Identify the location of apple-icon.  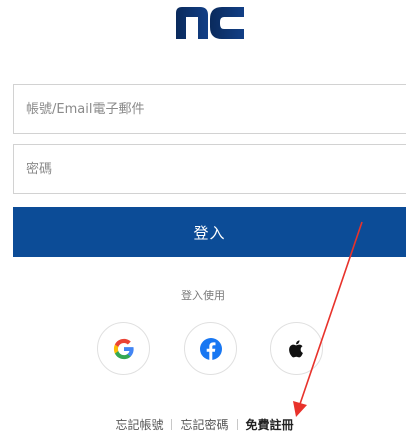
(295, 348).